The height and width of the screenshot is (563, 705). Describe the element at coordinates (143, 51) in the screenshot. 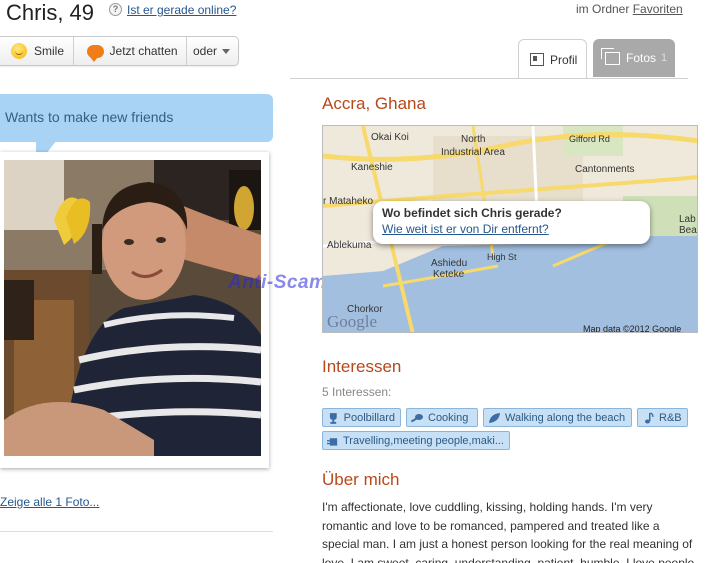

I see `chat-label: Jetzt chatten` at that location.